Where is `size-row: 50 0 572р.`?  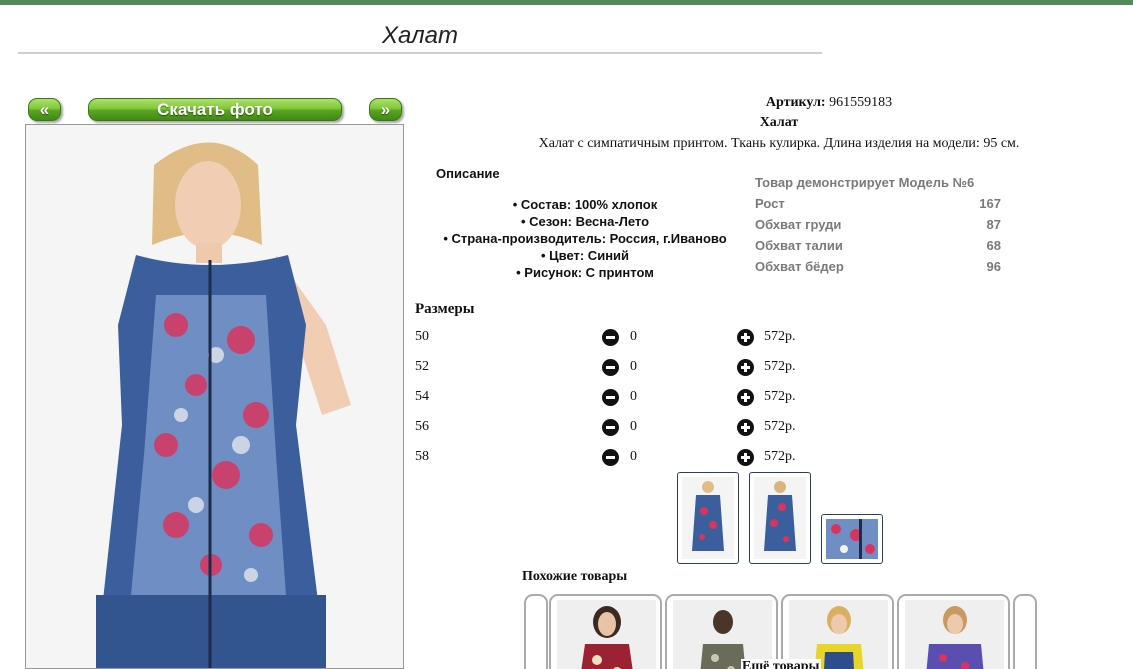 size-row: 50 0 572р. is located at coordinates (625, 341).